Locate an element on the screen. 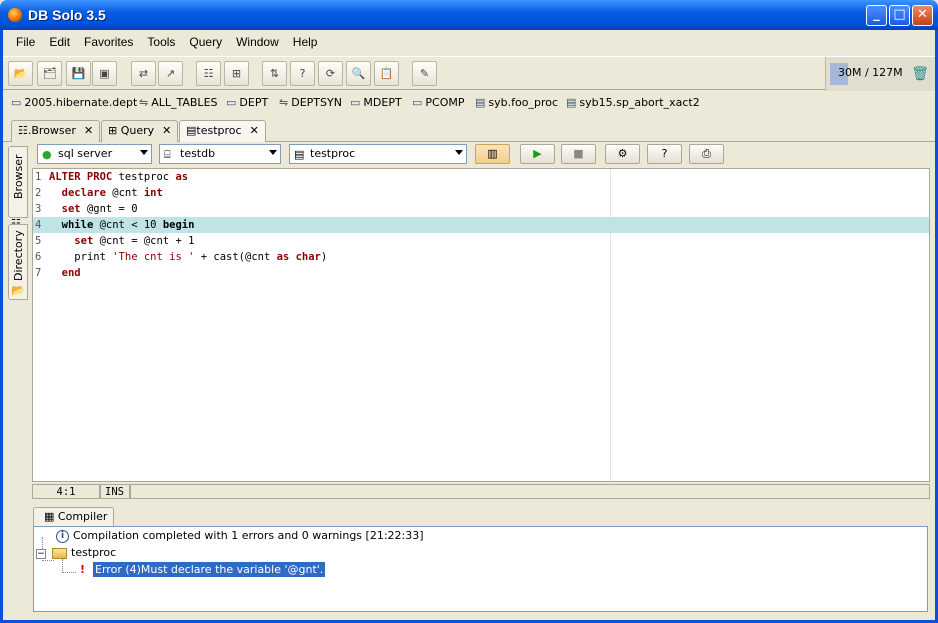 This screenshot has width=938, height=623. database-select: ⌸ testdb is located at coordinates (220, 154).